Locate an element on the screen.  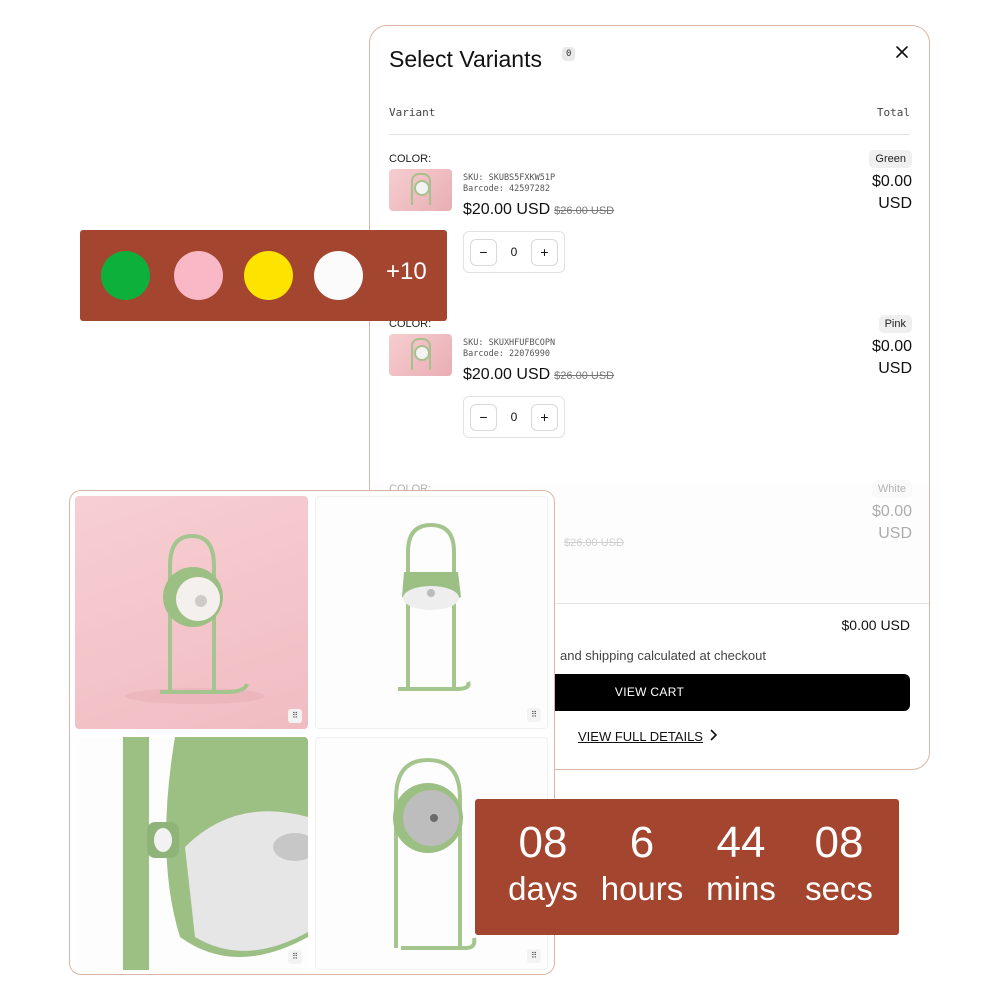
close-icon-glyph is located at coordinates (902, 52).